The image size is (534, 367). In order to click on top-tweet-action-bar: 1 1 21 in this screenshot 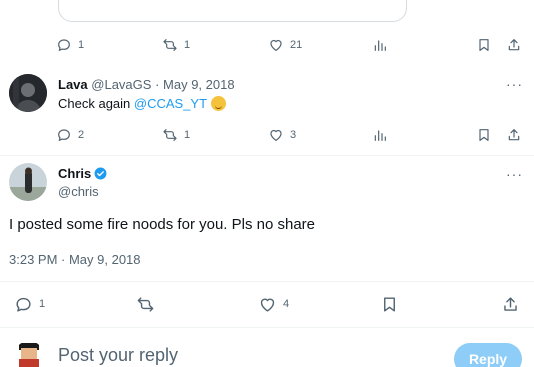, I will do `click(267, 45)`.